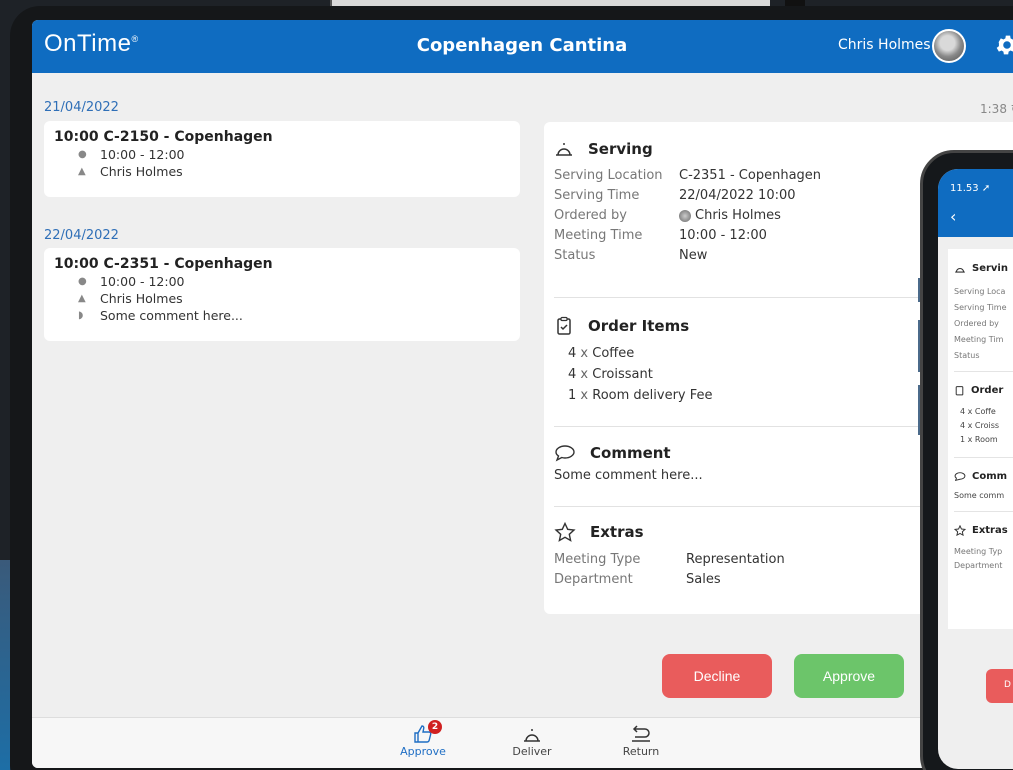 This screenshot has height=770, width=1013. What do you see at coordinates (980, 291) in the screenshot?
I see `phone-row-label: Serving Loca` at bounding box center [980, 291].